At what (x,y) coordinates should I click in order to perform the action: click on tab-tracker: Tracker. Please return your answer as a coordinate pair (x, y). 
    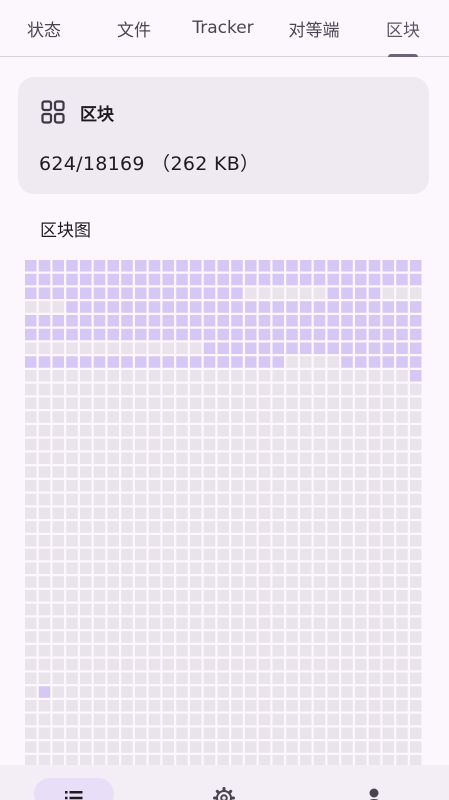
    Looking at the image, I should click on (223, 28).